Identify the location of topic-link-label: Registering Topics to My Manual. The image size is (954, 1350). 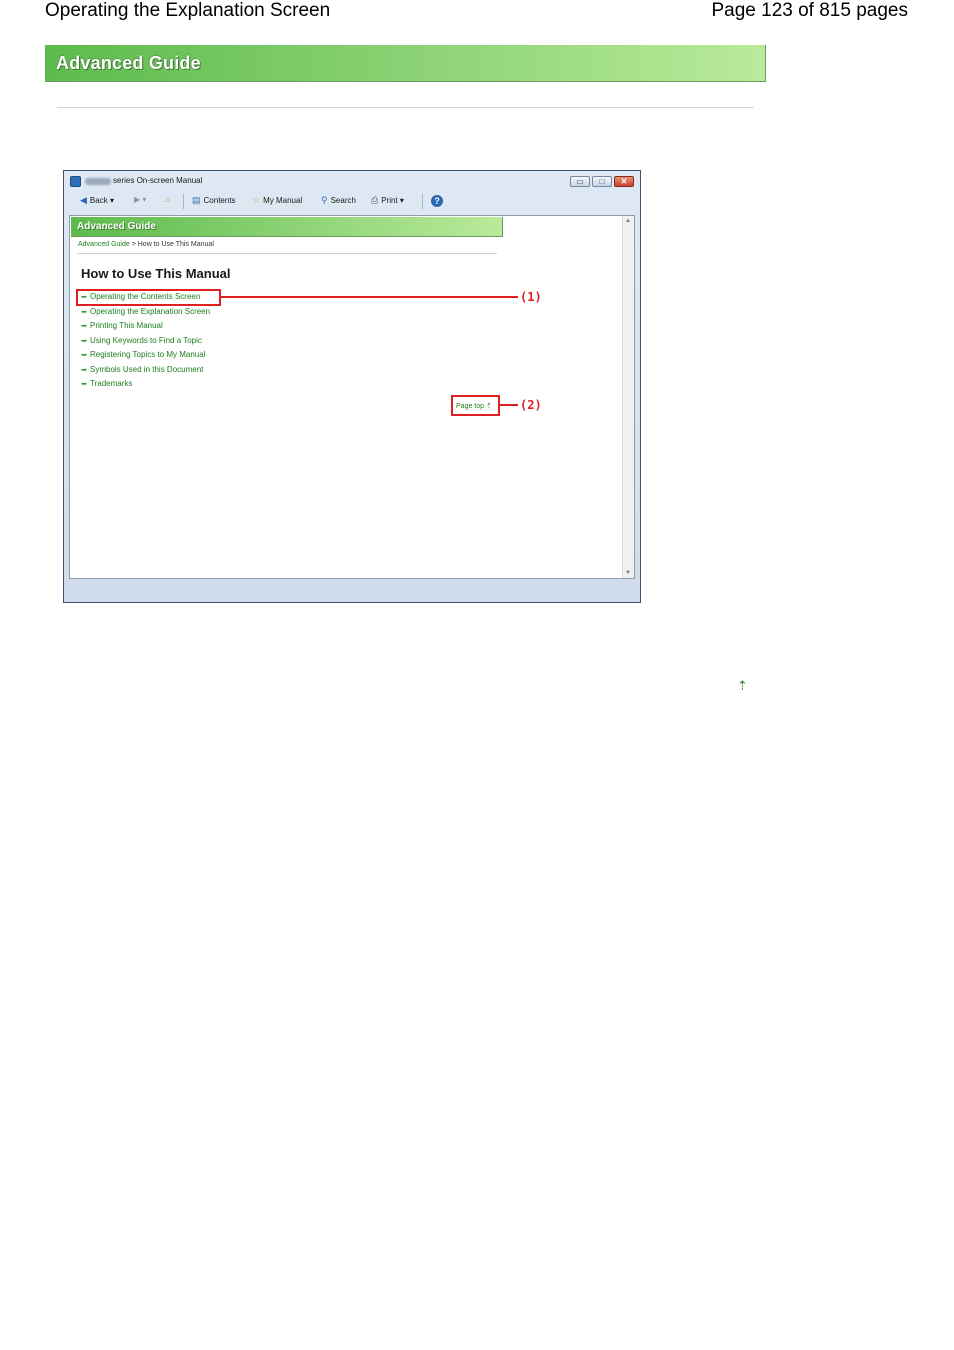
(148, 354).